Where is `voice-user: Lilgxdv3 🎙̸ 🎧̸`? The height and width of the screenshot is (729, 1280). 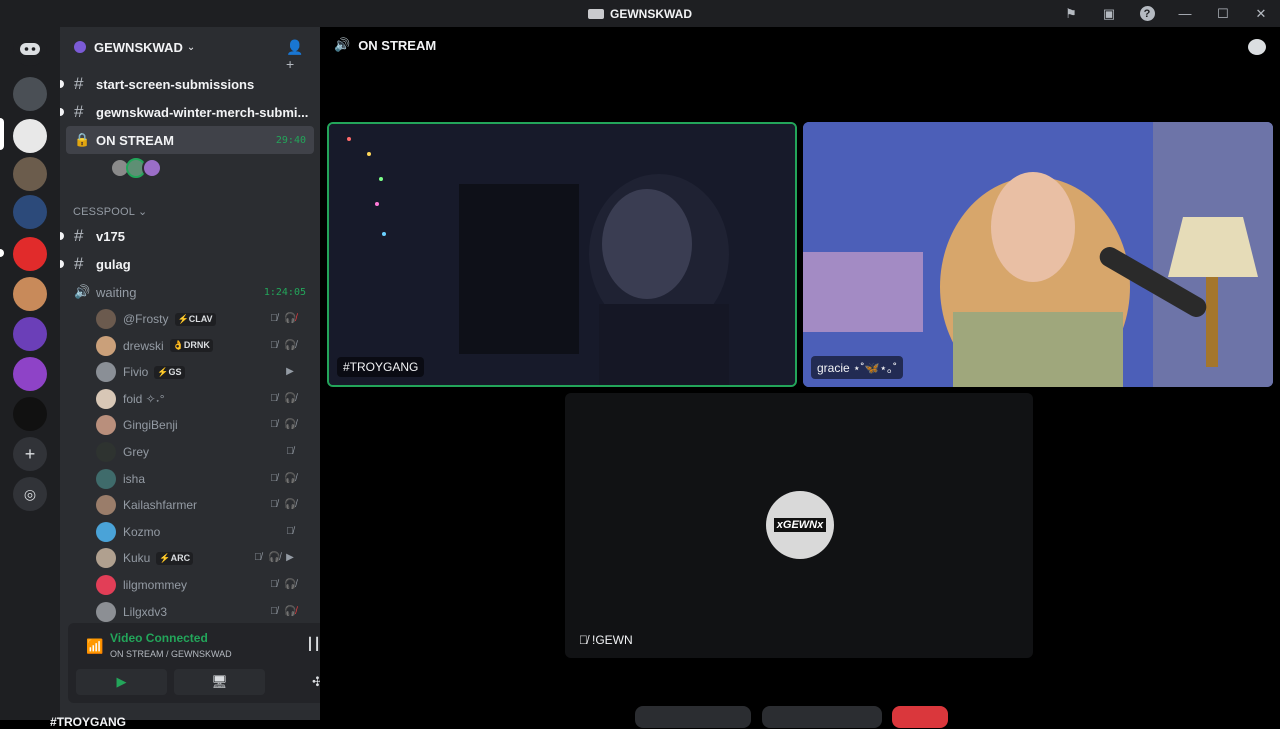 voice-user: Lilgxdv3 🎙̸ 🎧̸ is located at coordinates (203, 612).